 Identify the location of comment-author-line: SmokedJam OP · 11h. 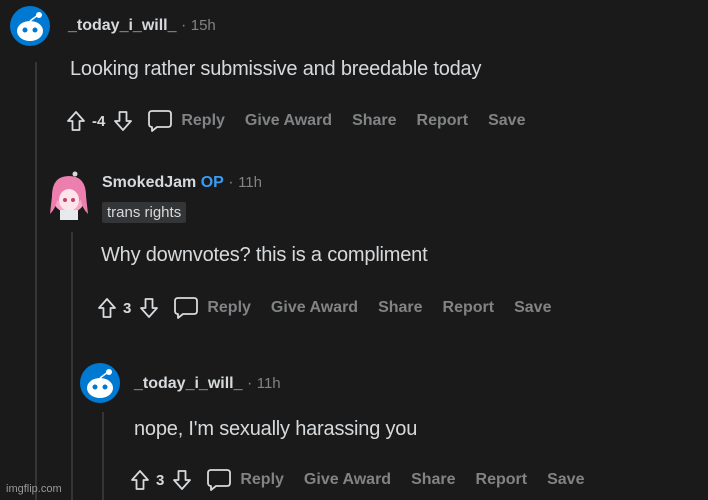
(182, 183).